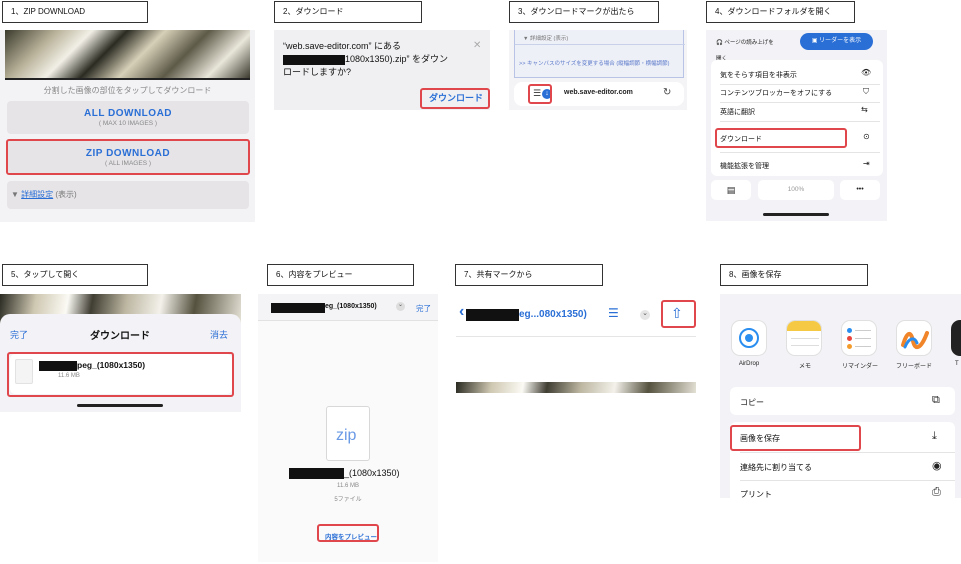 The height and width of the screenshot is (564, 961). I want to click on action-assign-contact: 連絡先に割り当てる, so click(776, 467).